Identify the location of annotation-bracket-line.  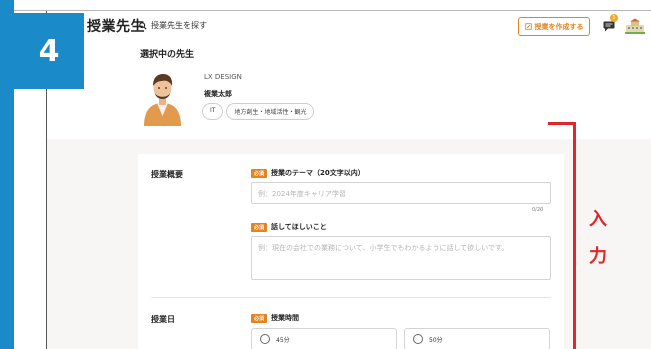
(574, 235).